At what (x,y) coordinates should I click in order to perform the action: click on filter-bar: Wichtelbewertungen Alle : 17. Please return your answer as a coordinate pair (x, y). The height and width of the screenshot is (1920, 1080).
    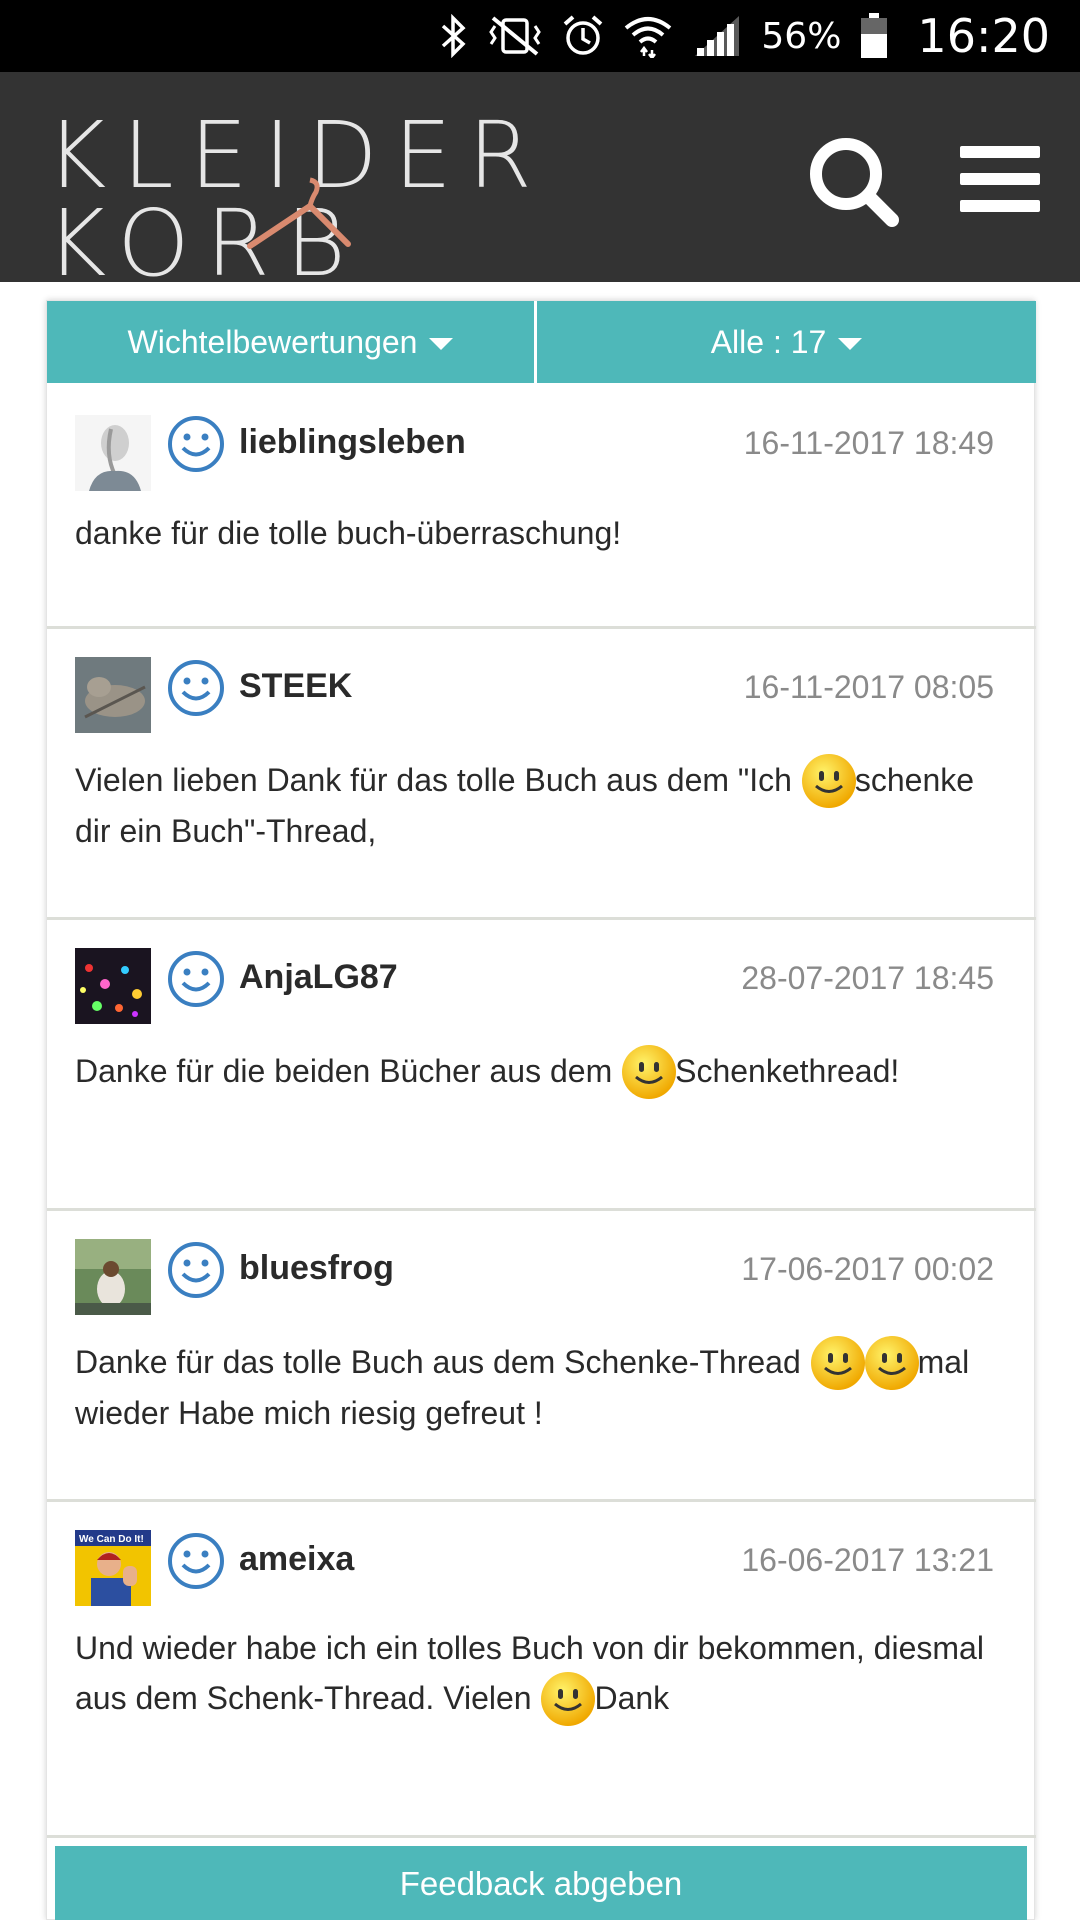
    Looking at the image, I should click on (541, 342).